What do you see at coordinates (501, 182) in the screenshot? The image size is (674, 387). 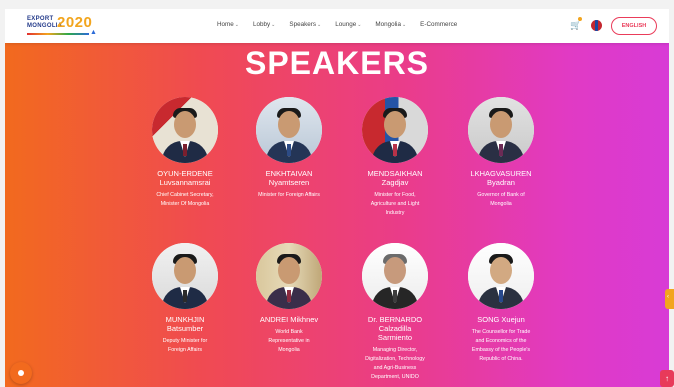 I see `speaker-surname: Byadran` at bounding box center [501, 182].